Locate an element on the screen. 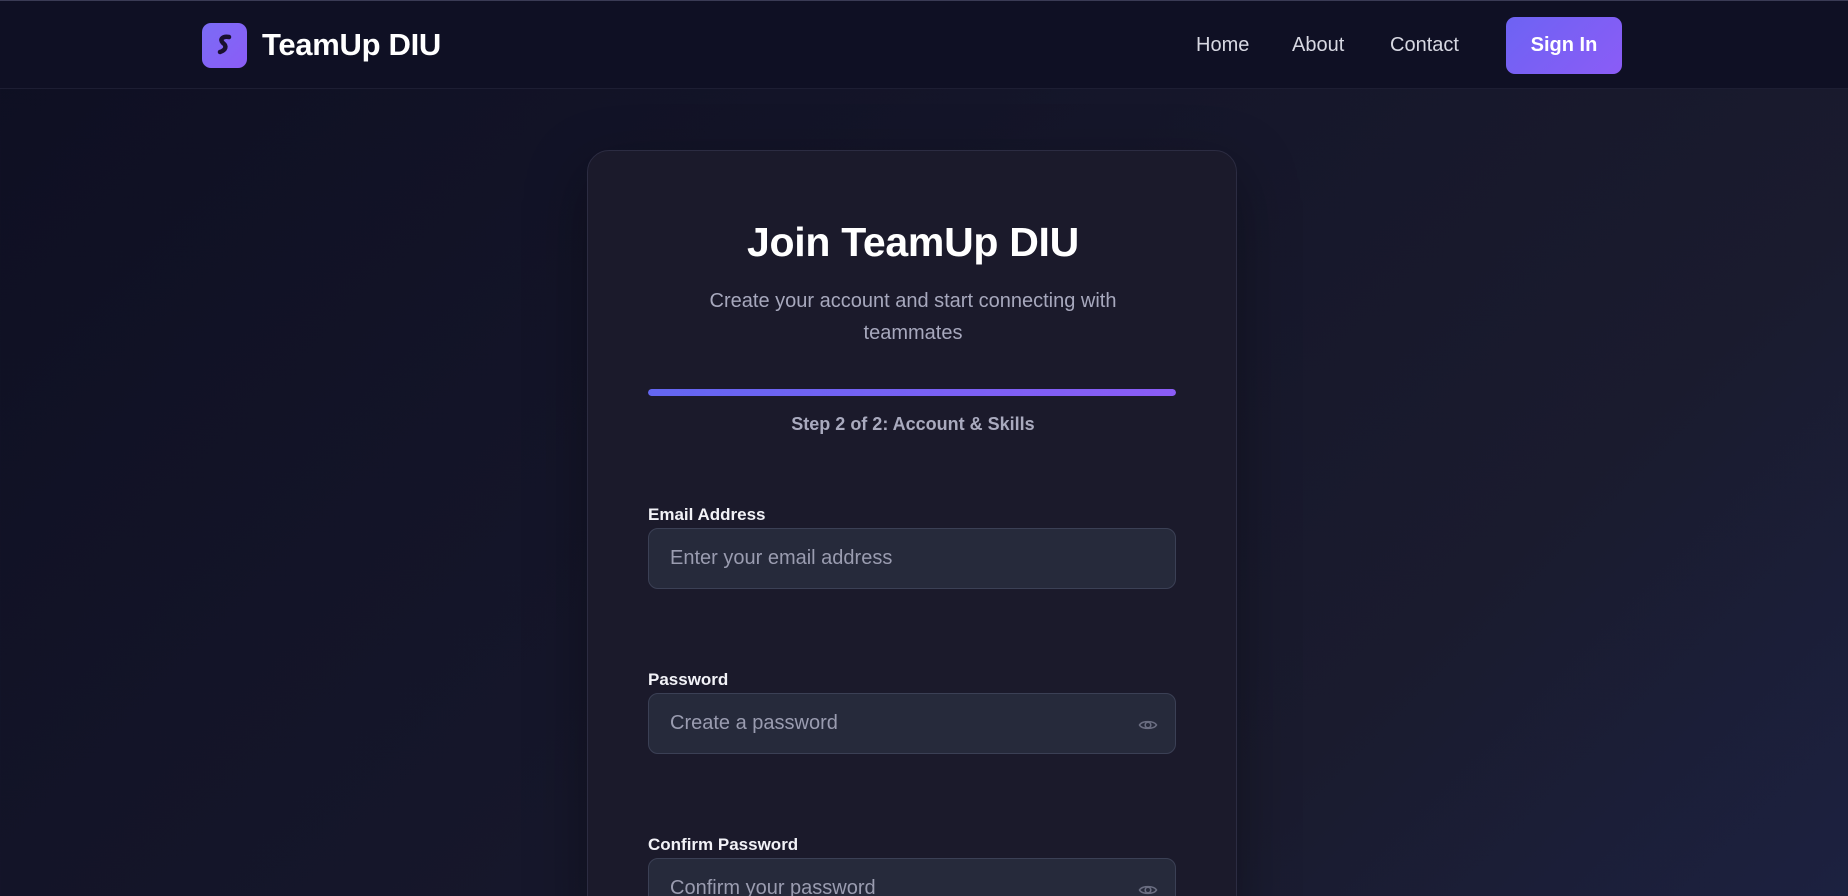  nav-link-home: Home is located at coordinates (1222, 45).